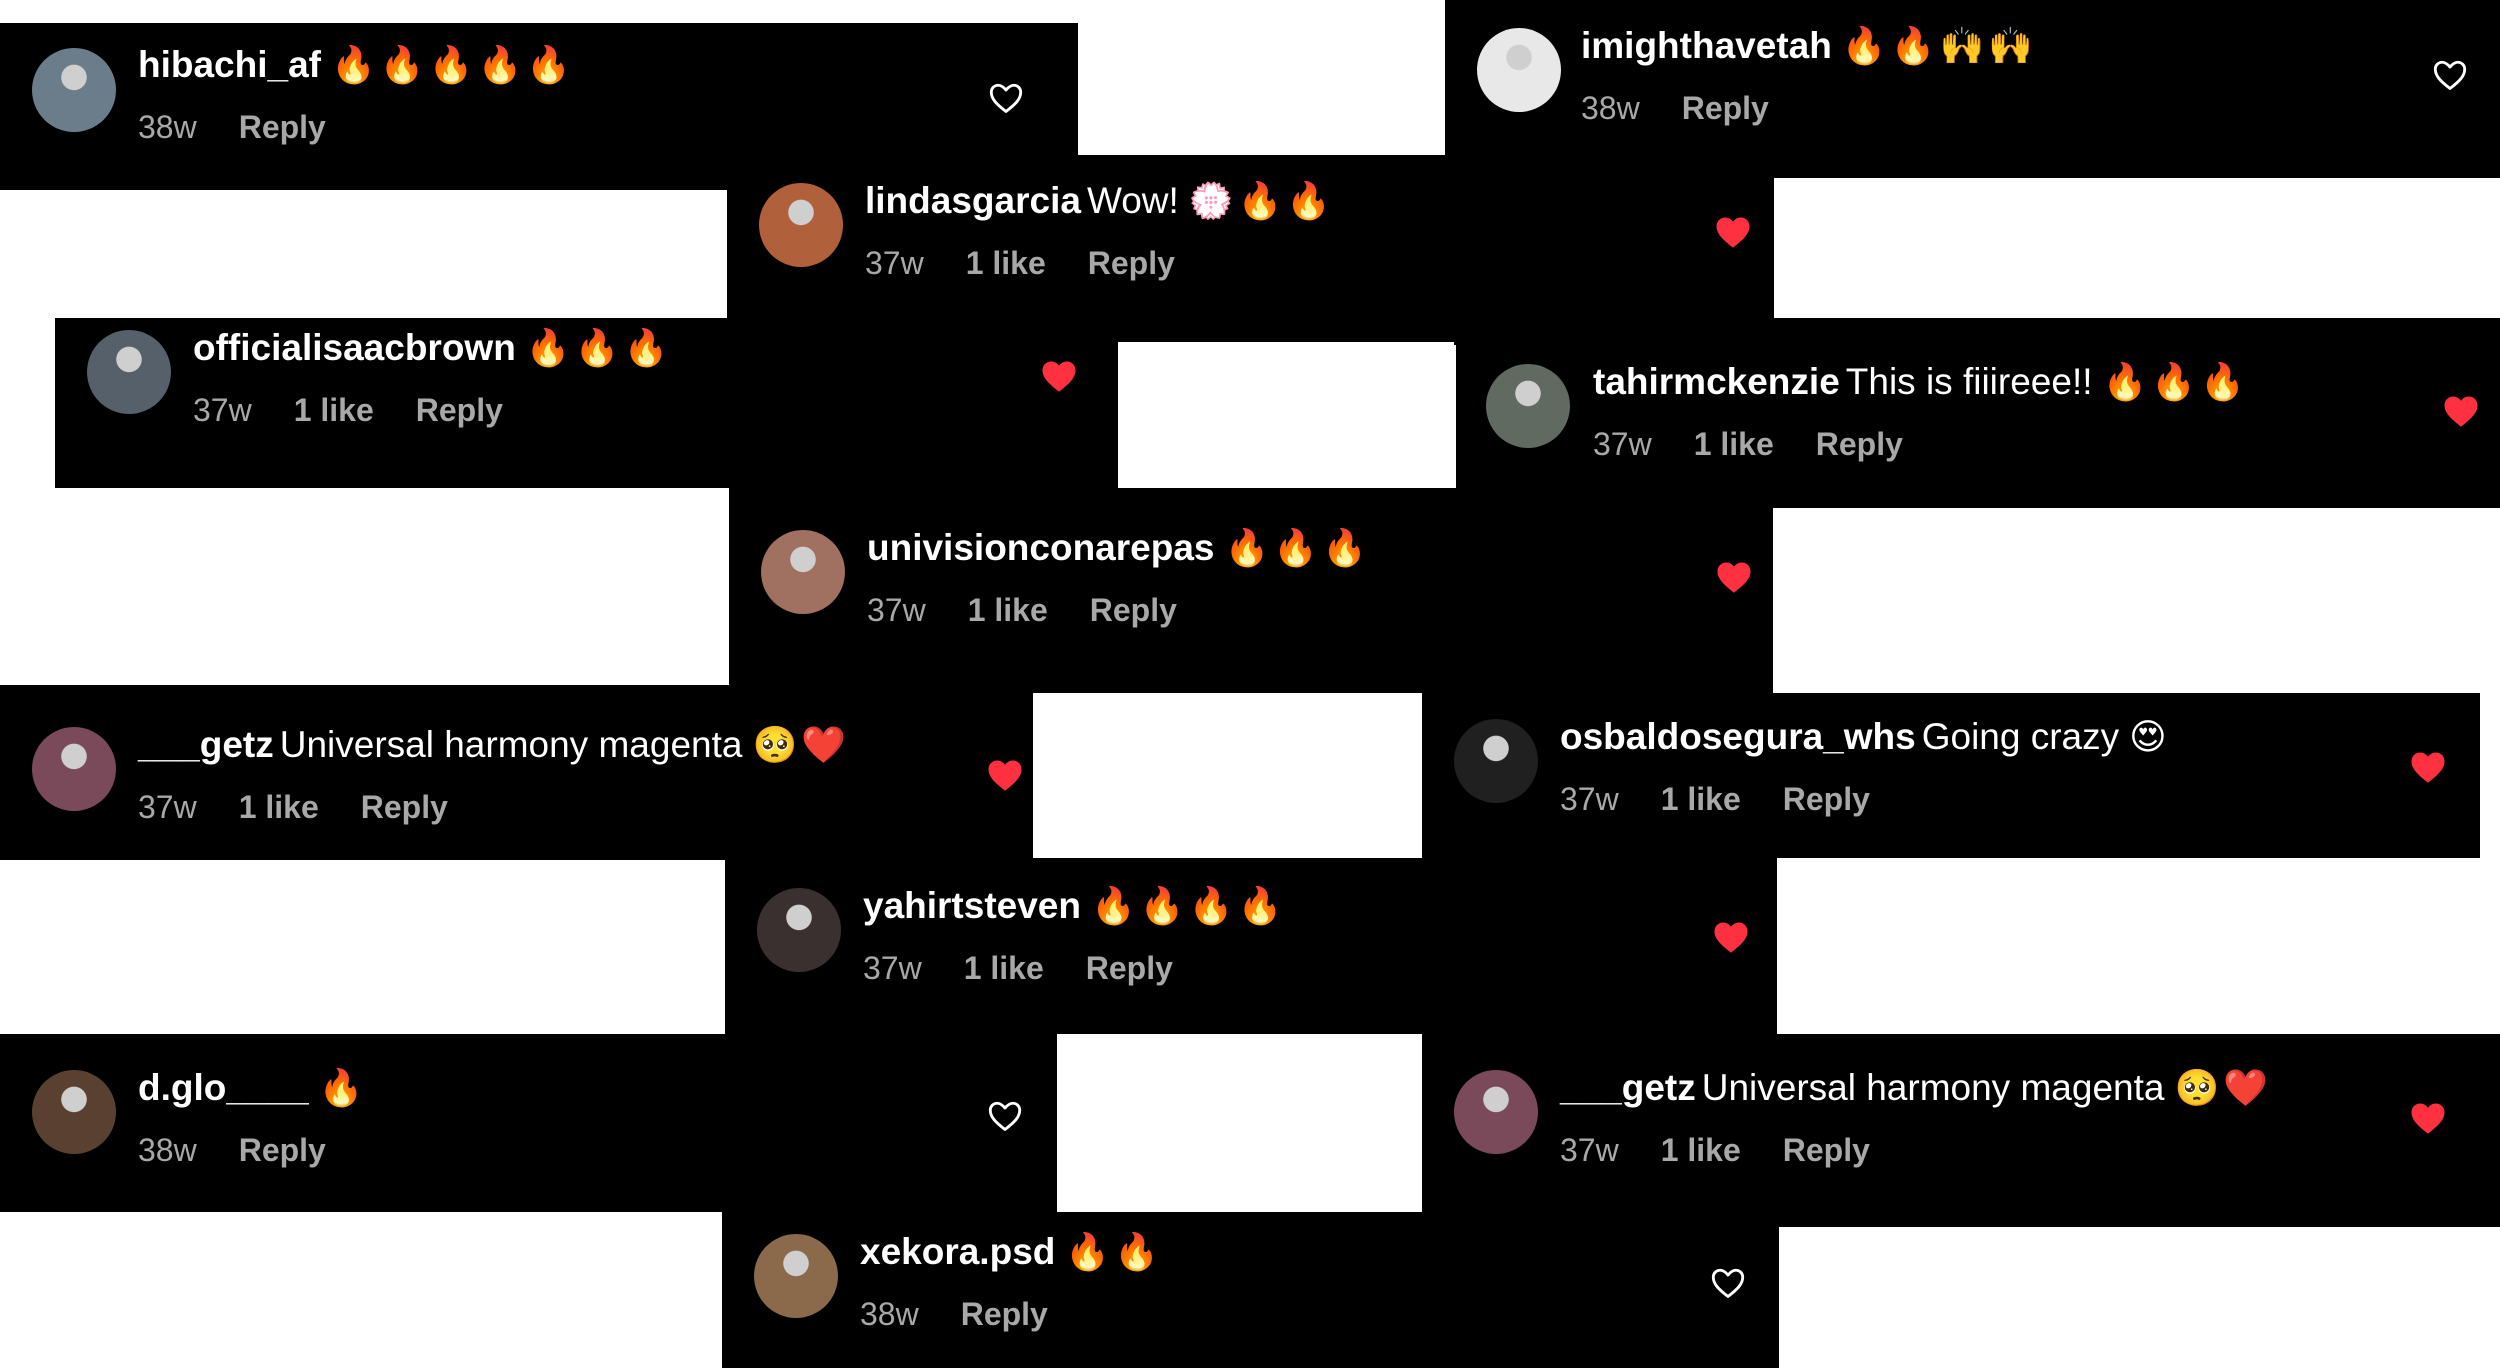 This screenshot has height=1368, width=2500. I want to click on comment-text: This is fiiireee!!, so click(1969, 381).